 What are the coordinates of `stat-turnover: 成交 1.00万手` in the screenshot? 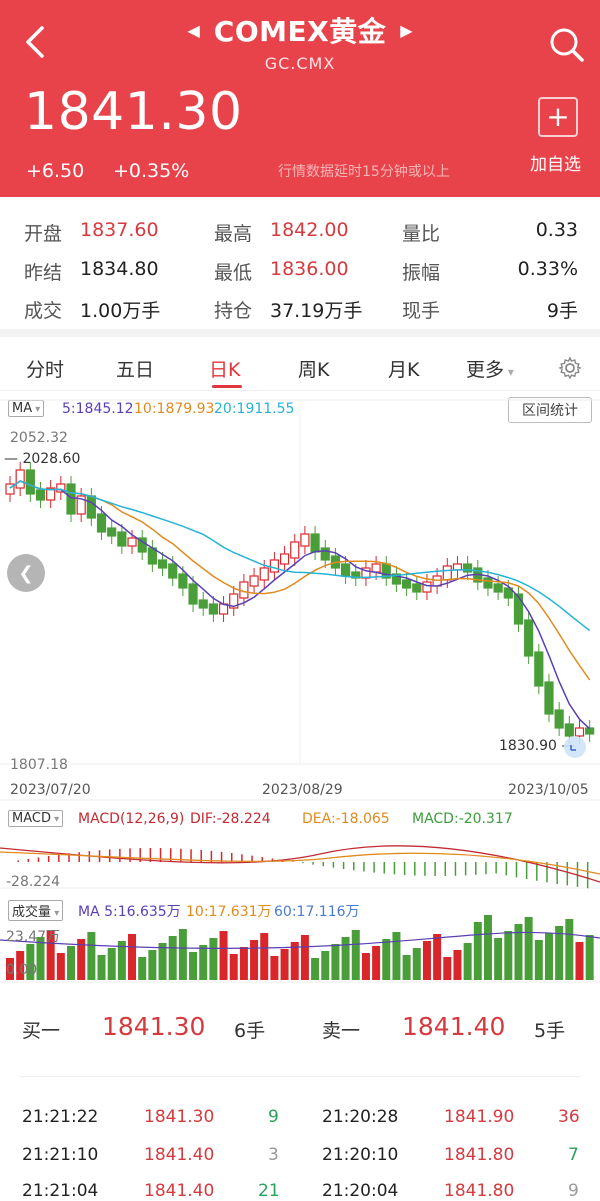 It's located at (92, 311).